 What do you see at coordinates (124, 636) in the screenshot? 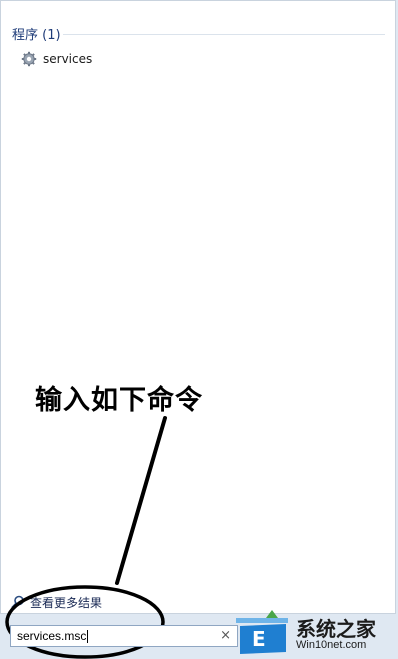
I see `search-input: services.msc ×` at bounding box center [124, 636].